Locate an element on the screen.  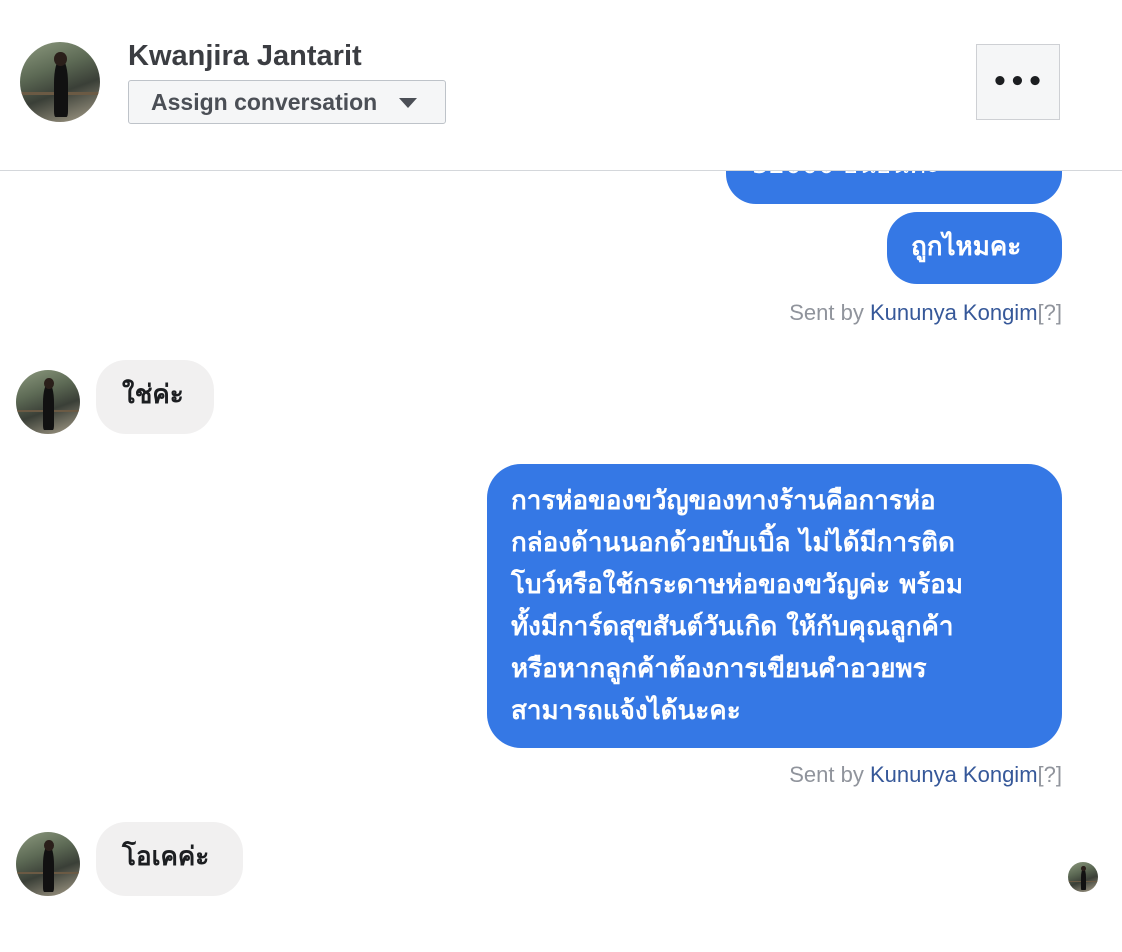
contact-name: Kwanjira Jantarit is located at coordinates (245, 56).